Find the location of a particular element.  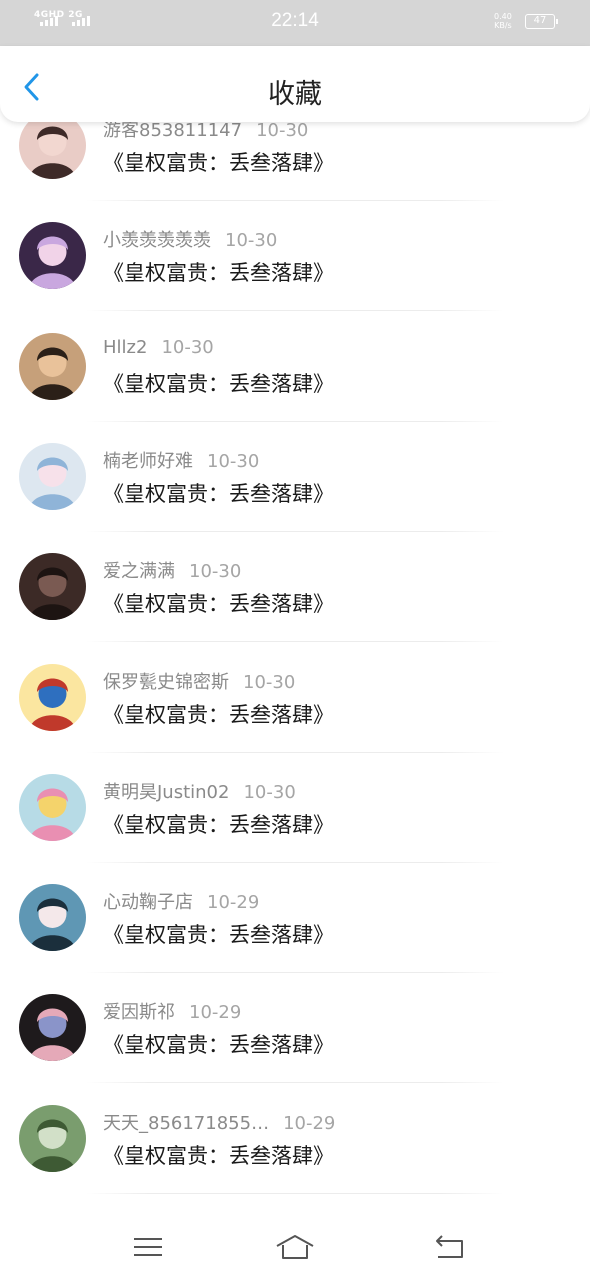

header: 收藏 is located at coordinates (295, 84).